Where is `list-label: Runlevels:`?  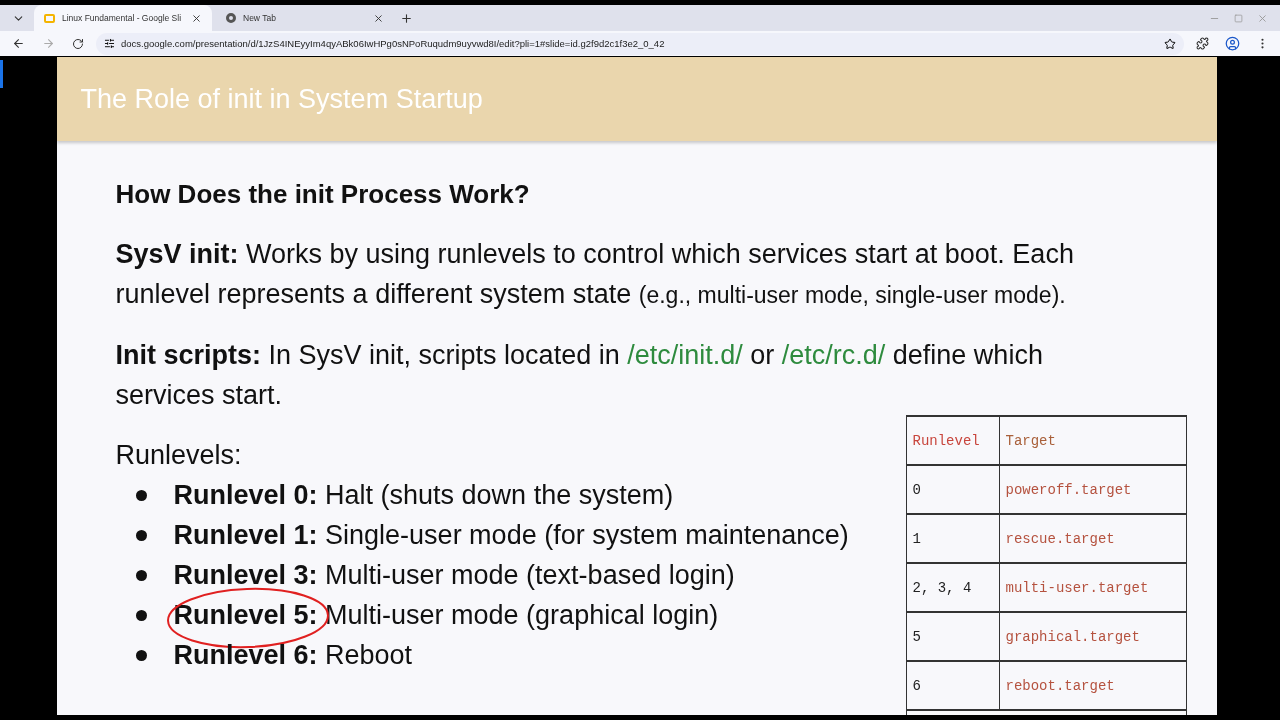 list-label: Runlevels: is located at coordinates (179, 455).